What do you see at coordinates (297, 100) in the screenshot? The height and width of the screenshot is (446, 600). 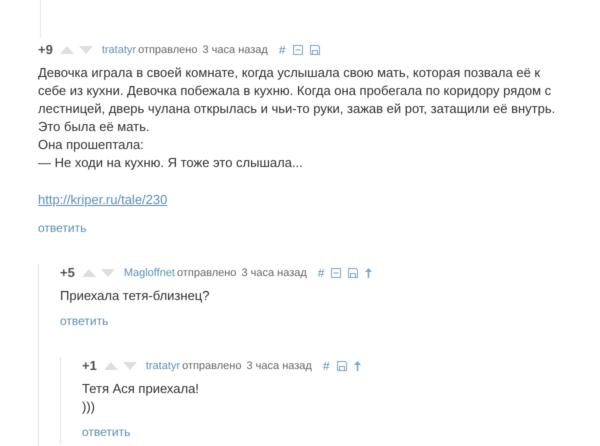 I see `comment-text: Девочка играла в своей комнате, когда услышала свою мать, которая позвала её к себе из кухни. Девочка побежала в кухню. Когда она пробегала по коридору рядом с лестницей, дверь чулана открылась и чьи-то руки, зажав ей рот, затащили её внутрь. Это была её мать.` at bounding box center [297, 100].